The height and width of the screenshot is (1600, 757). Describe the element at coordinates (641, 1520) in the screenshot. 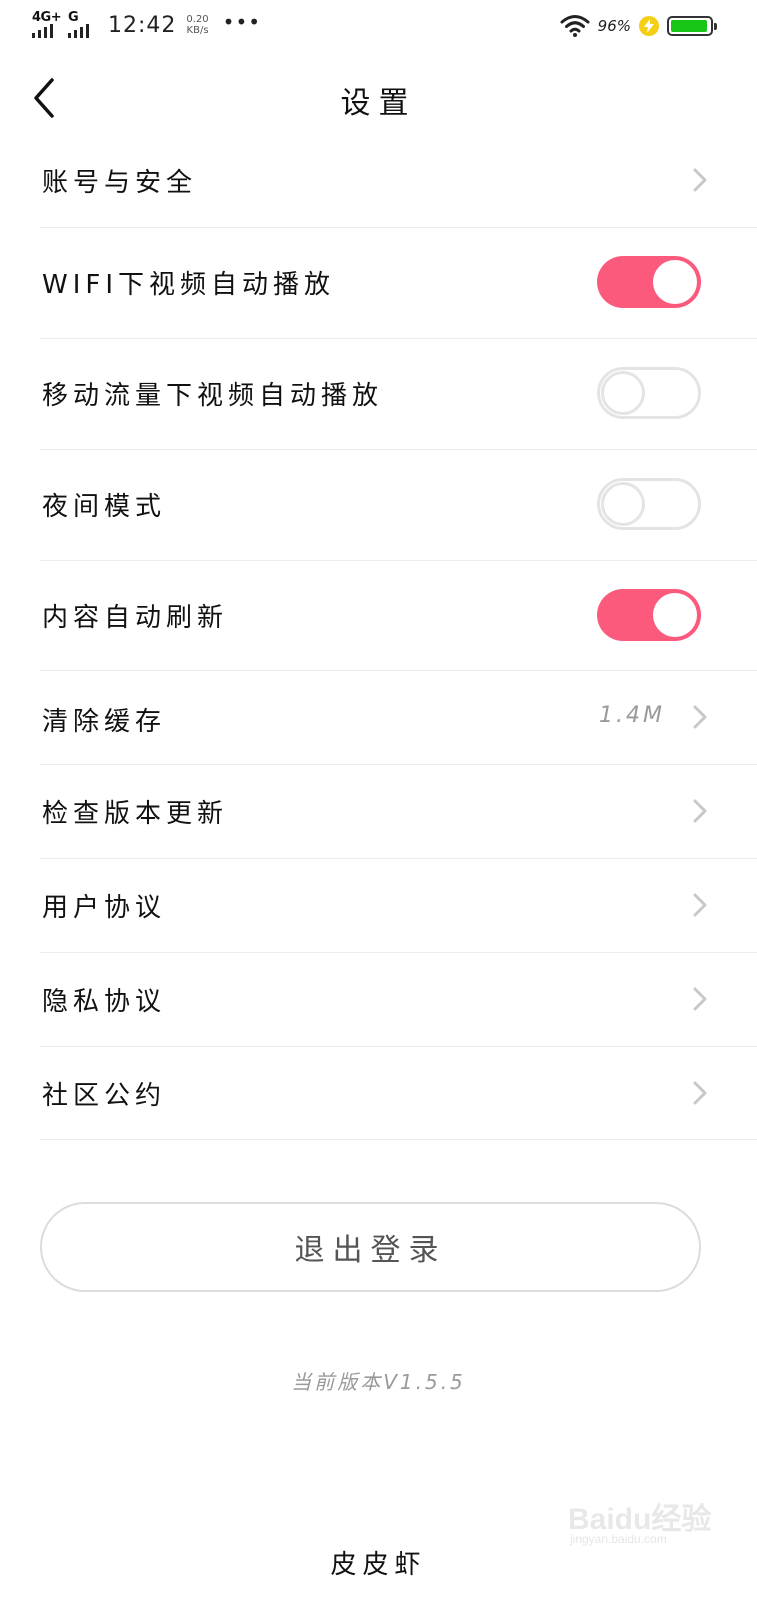

I see `baidu-watermark: Baidu经验 jingyan.baidu.com` at that location.